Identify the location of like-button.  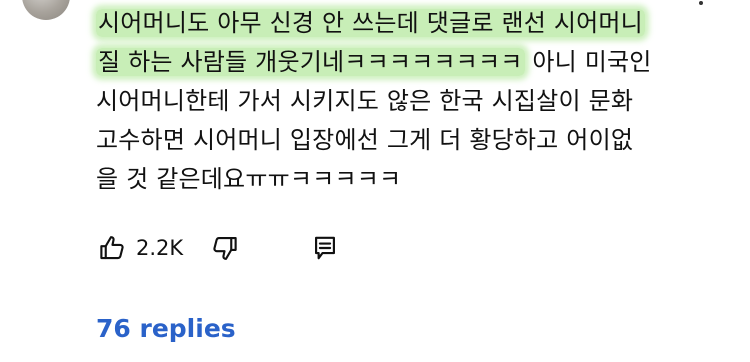
(112, 248).